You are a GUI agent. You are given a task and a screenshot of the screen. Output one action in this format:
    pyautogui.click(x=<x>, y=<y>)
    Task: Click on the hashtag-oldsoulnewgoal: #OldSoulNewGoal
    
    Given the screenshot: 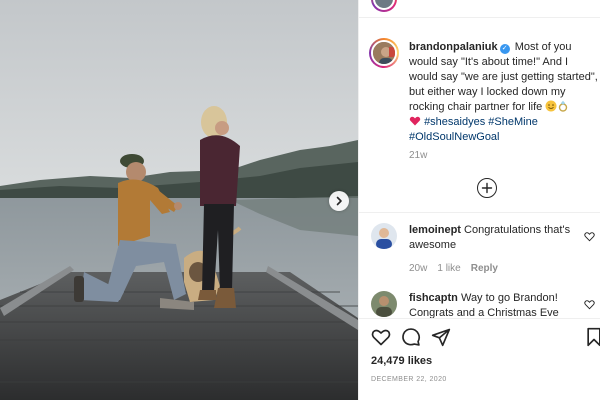 What is the action you would take?
    pyautogui.click(x=454, y=137)
    